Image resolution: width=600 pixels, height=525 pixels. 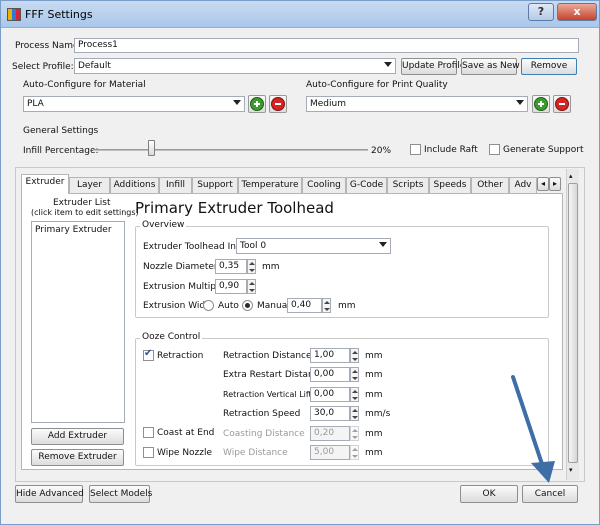 I want to click on process-name-input: Process1, so click(x=326, y=45).